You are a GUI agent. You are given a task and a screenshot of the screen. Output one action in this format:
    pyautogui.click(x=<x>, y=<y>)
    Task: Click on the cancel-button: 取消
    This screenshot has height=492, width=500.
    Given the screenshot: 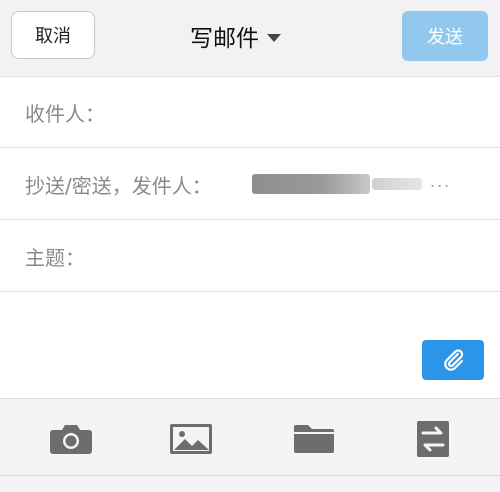 What is the action you would take?
    pyautogui.click(x=53, y=35)
    